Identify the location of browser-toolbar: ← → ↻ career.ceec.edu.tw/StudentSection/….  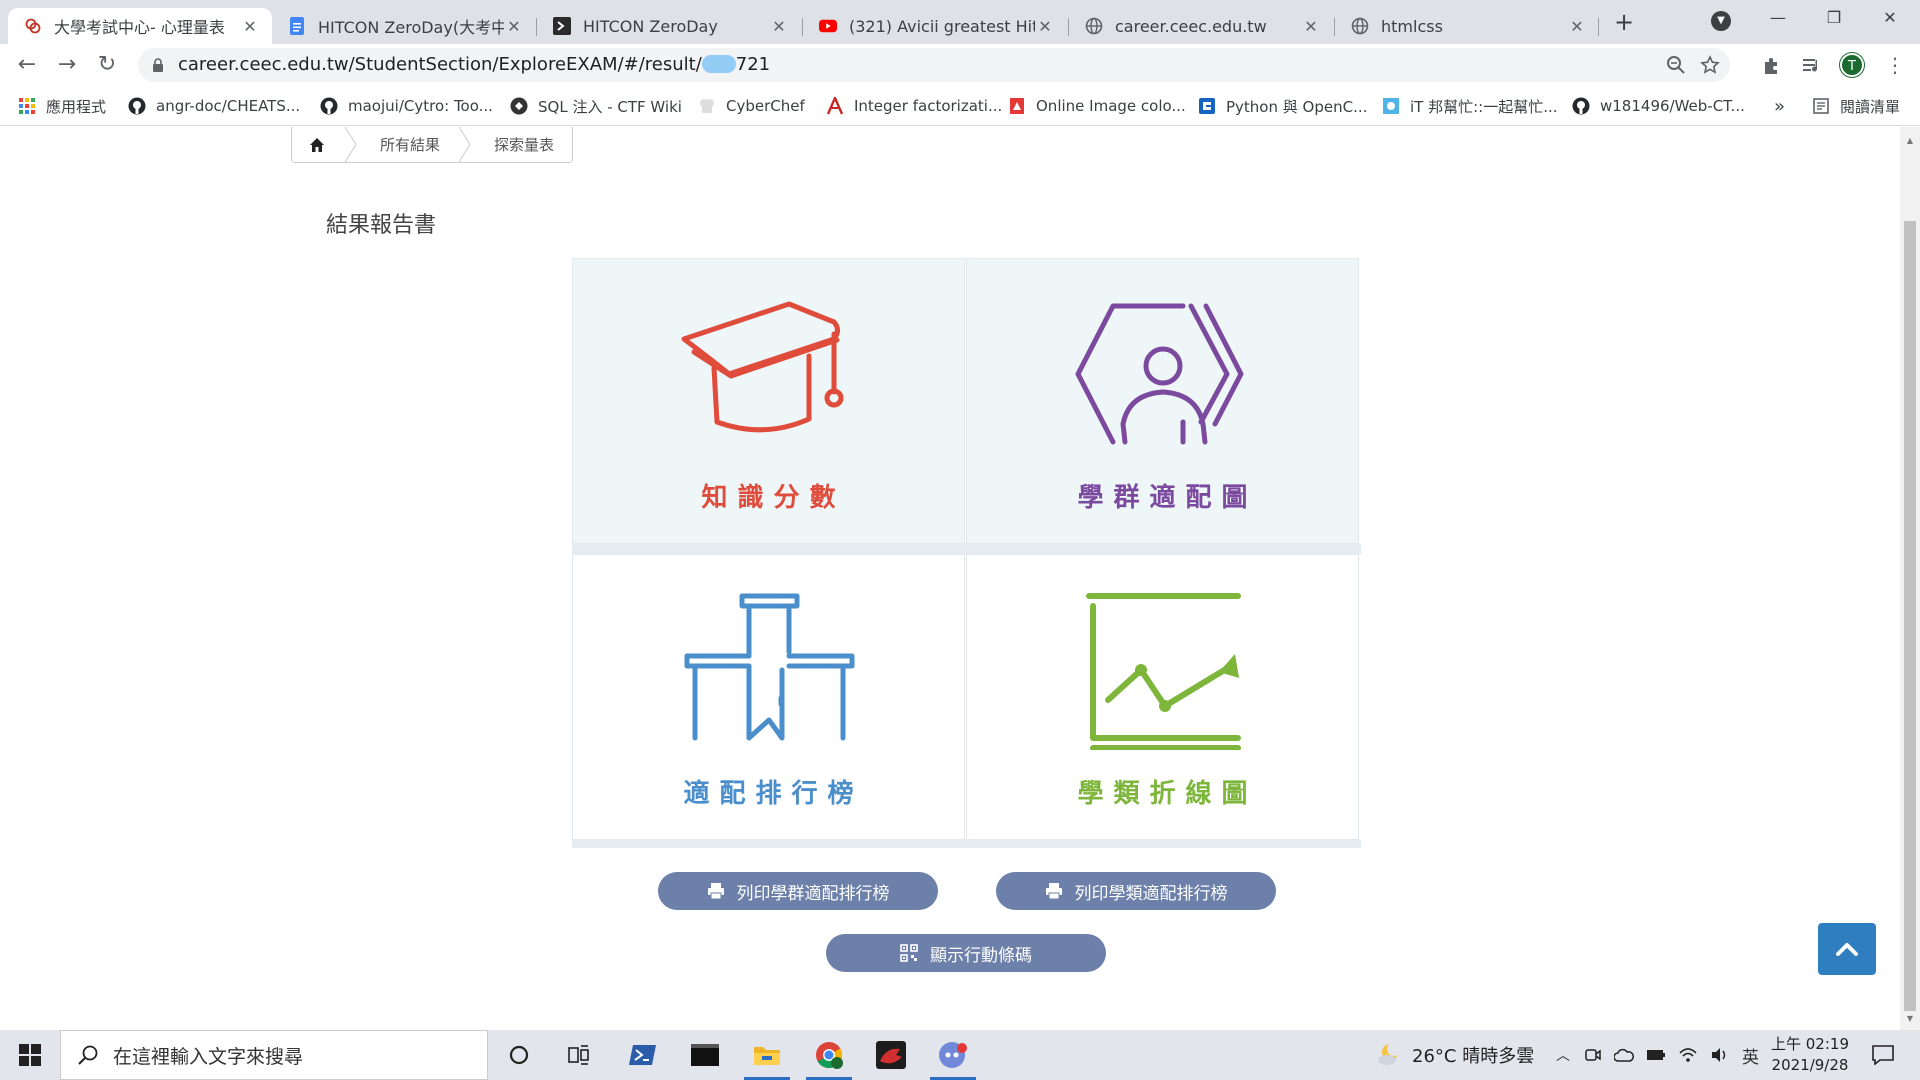
(960, 65).